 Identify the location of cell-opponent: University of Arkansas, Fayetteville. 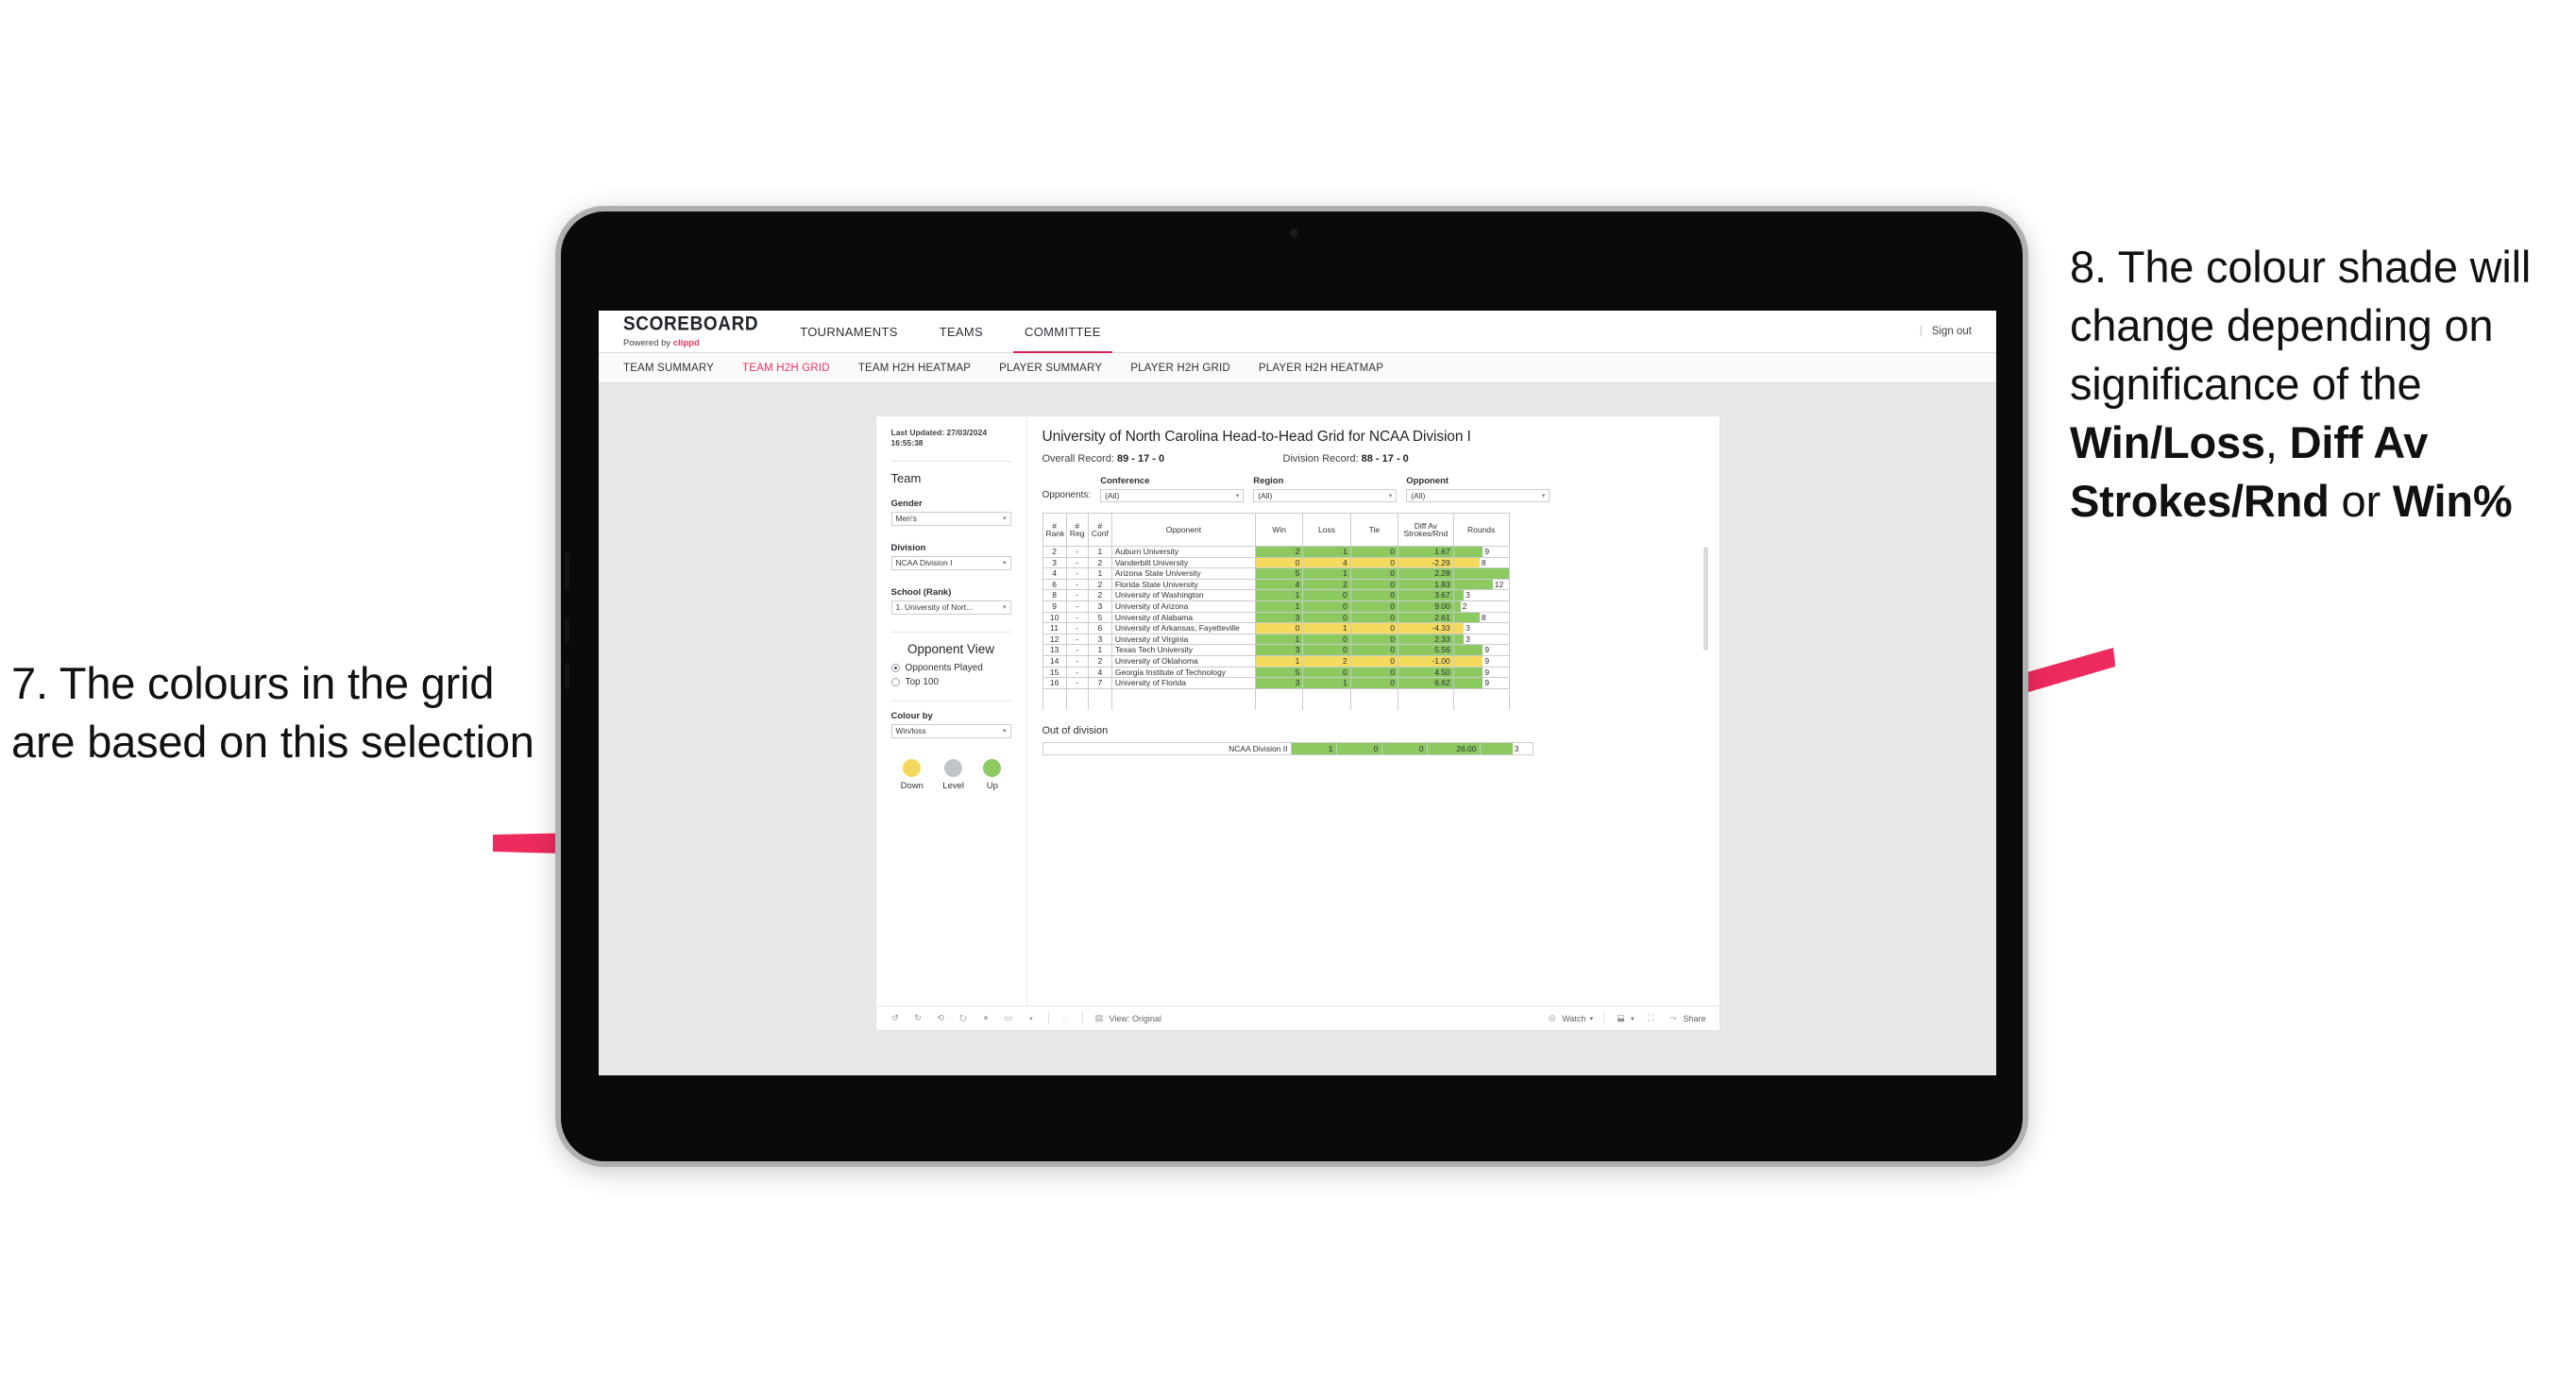
(1183, 628).